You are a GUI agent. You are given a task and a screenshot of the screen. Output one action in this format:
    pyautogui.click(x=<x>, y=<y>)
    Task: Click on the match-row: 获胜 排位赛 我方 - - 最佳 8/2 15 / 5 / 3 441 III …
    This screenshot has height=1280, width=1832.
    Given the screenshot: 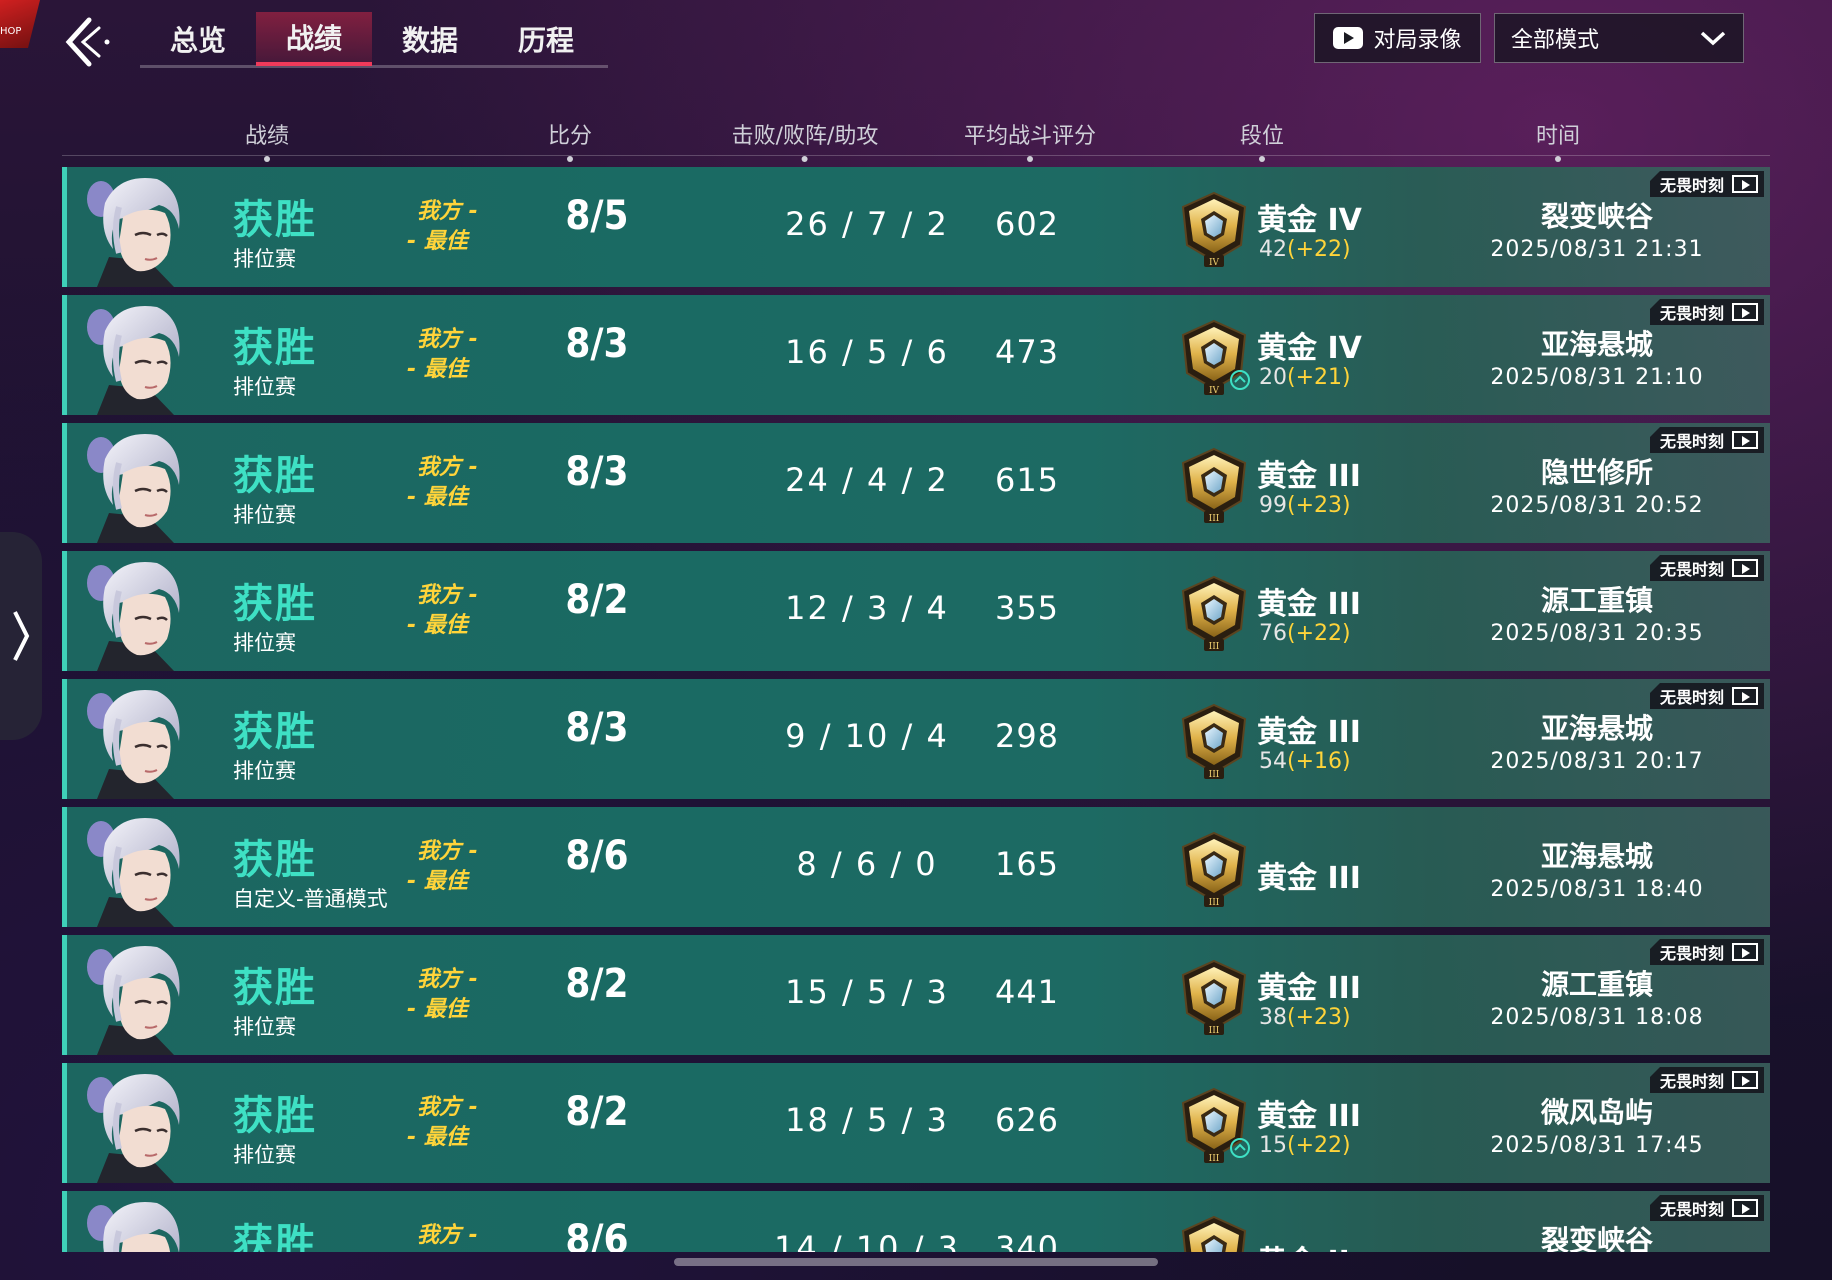 What is the action you would take?
    pyautogui.click(x=916, y=995)
    